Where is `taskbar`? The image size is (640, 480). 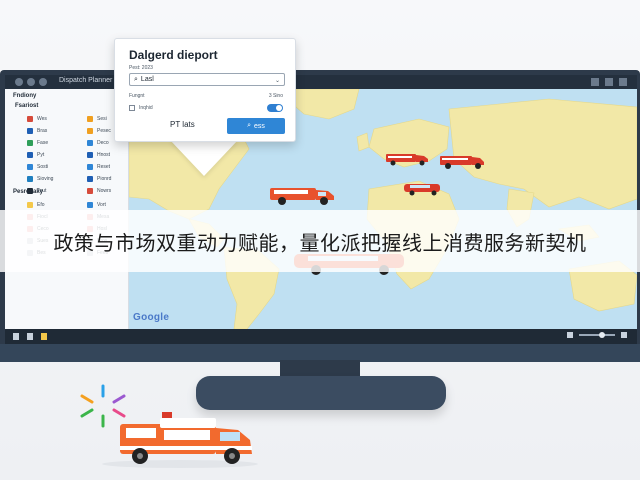
taskbar is located at coordinates (321, 337).